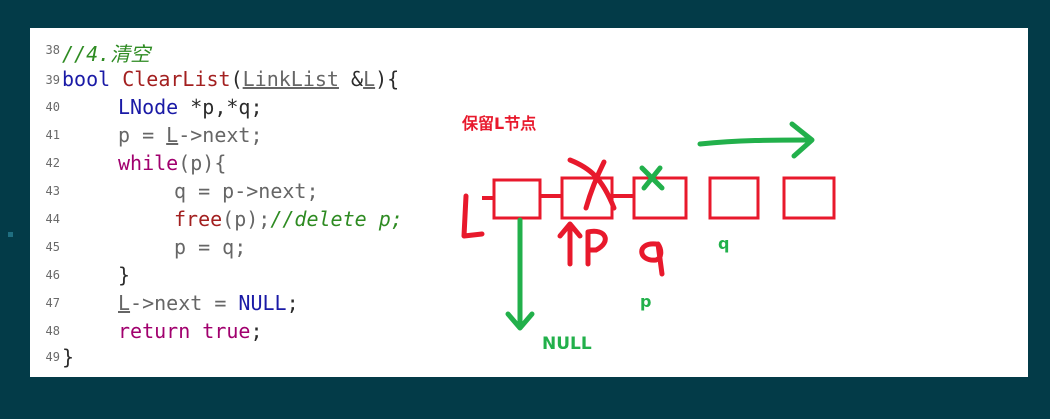 The image size is (1050, 419). Describe the element at coordinates (596, 247) in the screenshot. I see `p-red-mark` at that location.